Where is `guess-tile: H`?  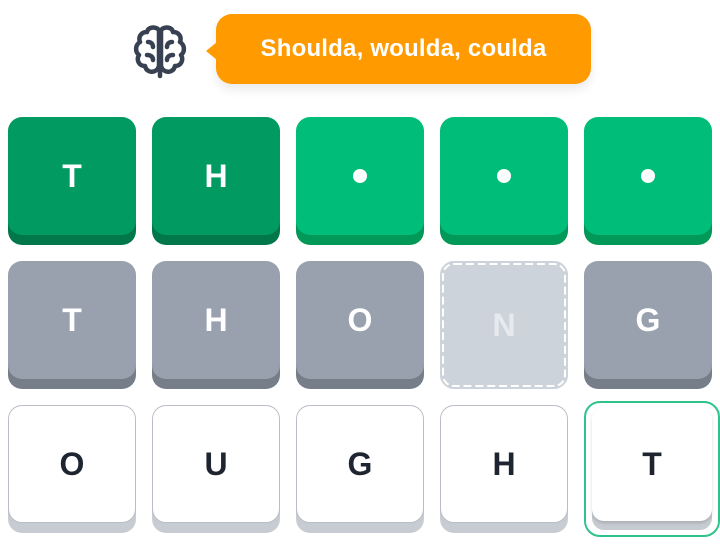
guess-tile: H is located at coordinates (216, 320).